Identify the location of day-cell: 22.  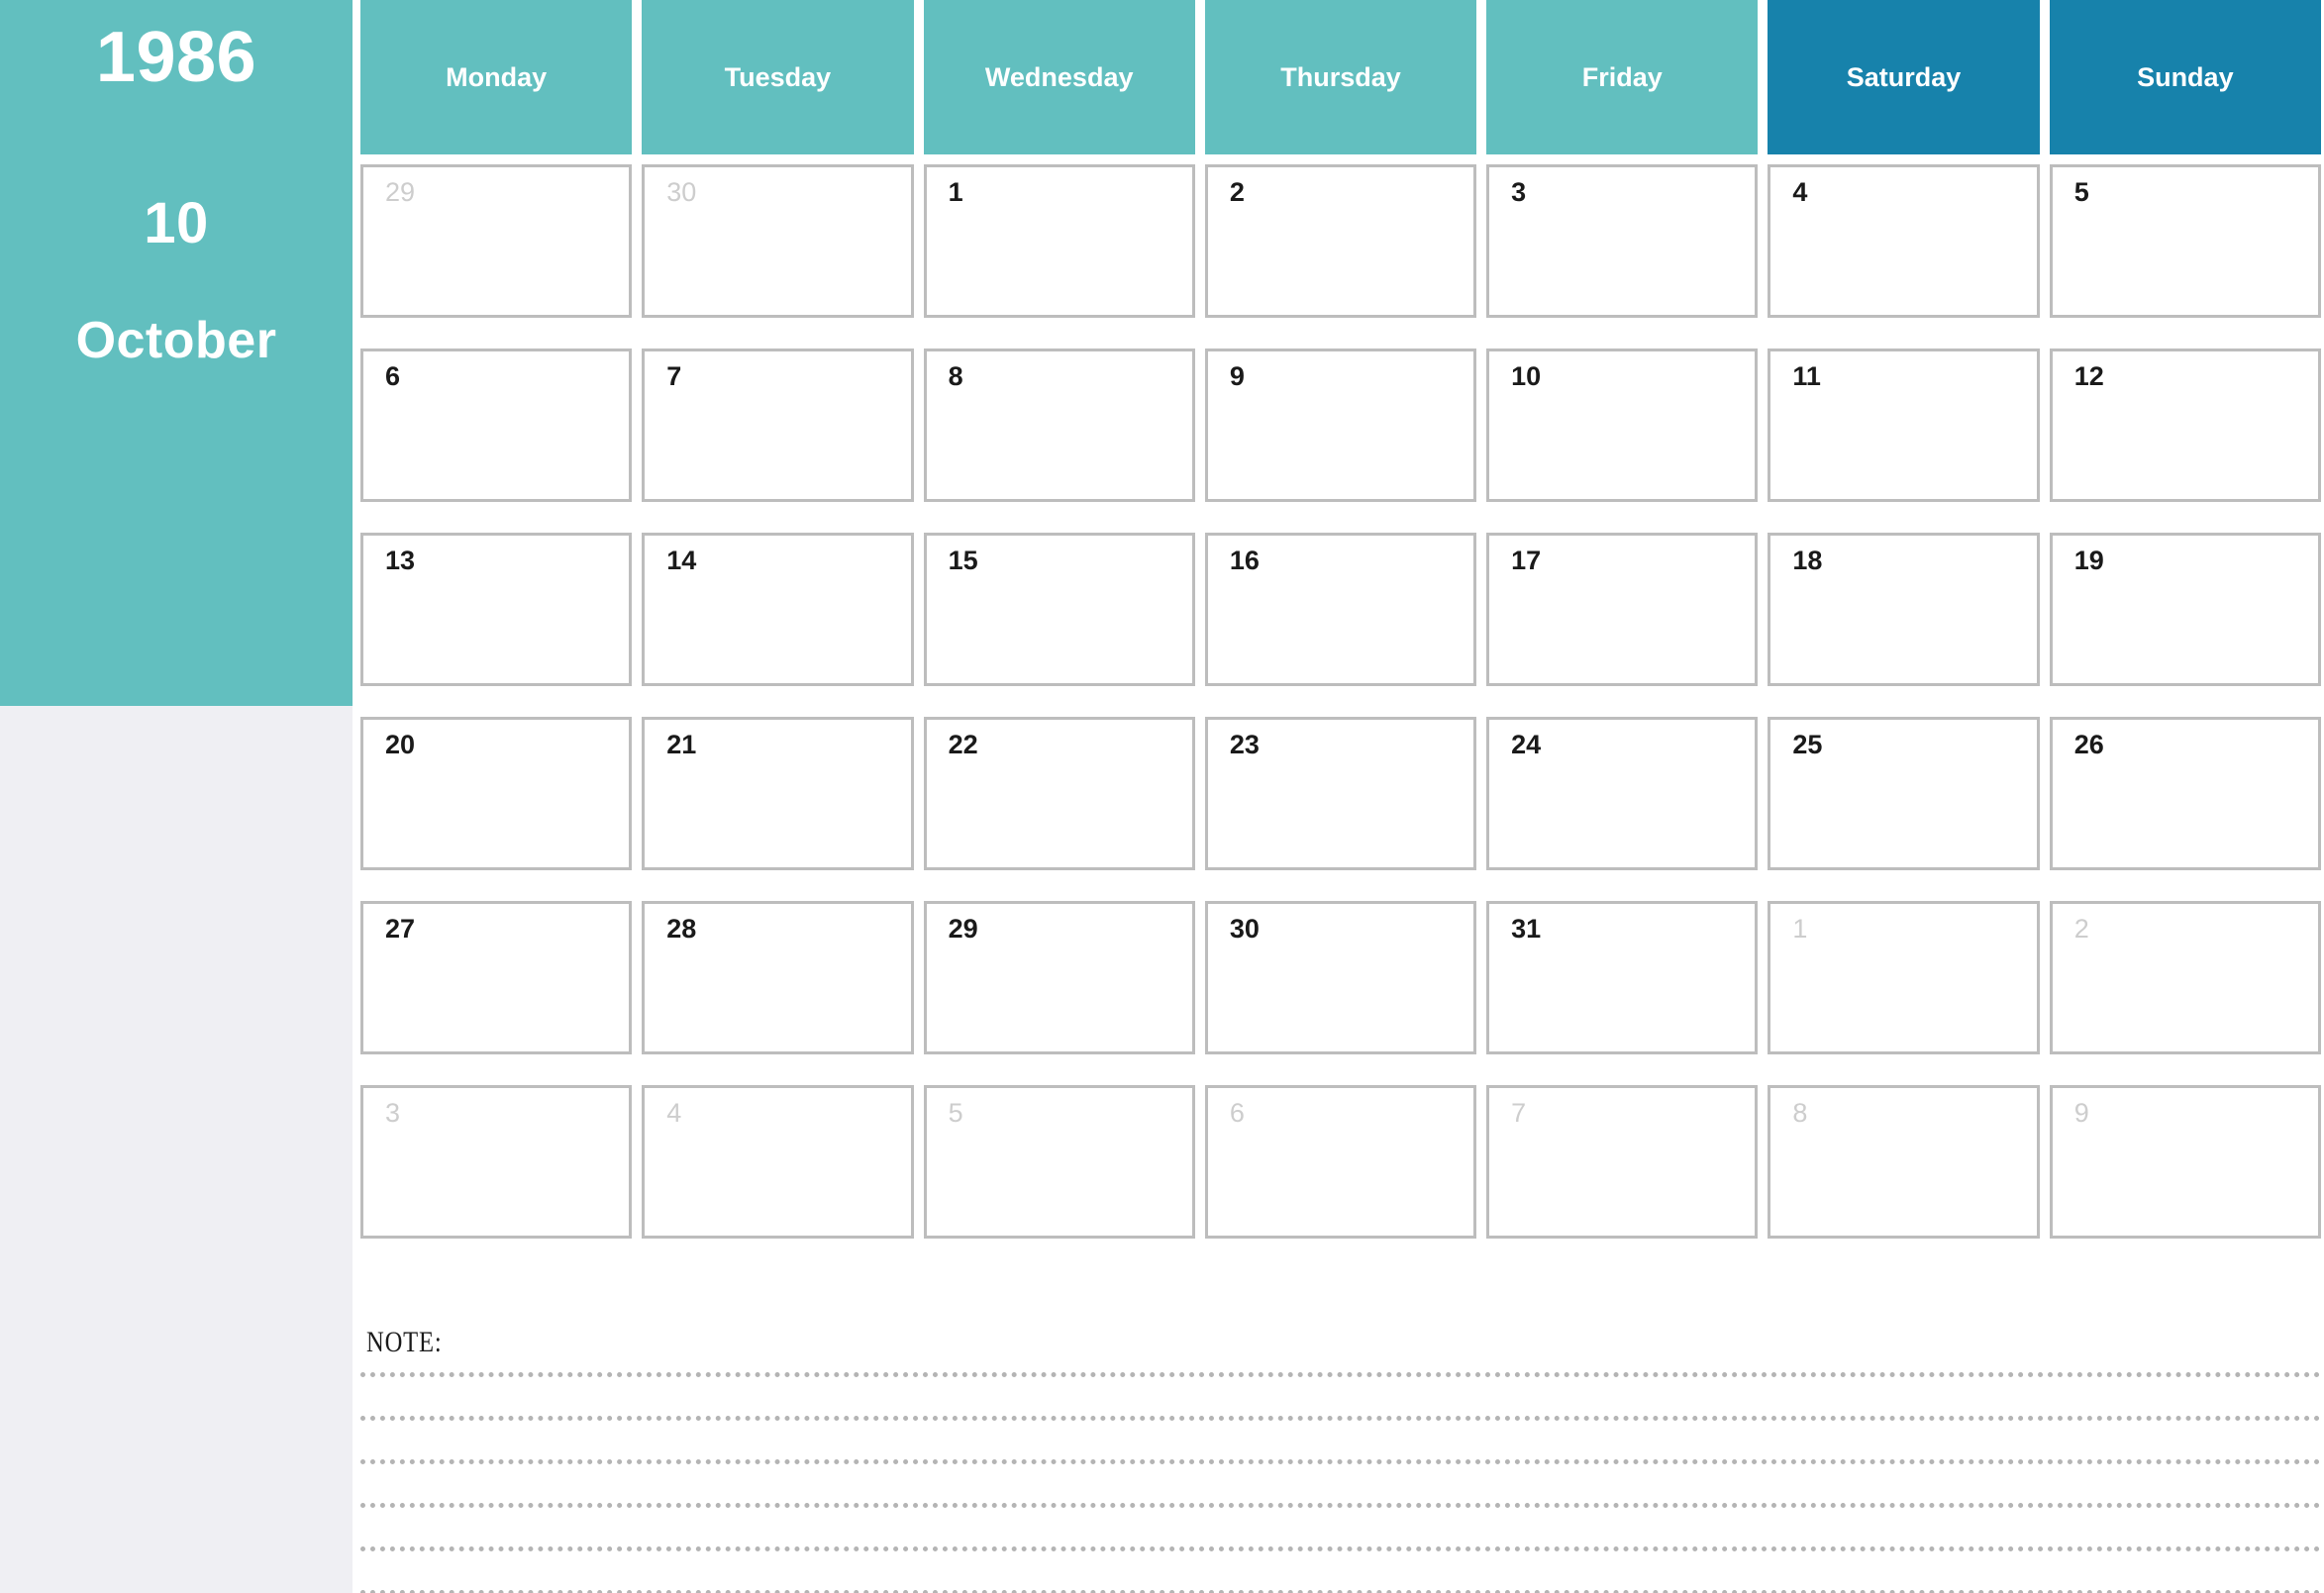
(1059, 793).